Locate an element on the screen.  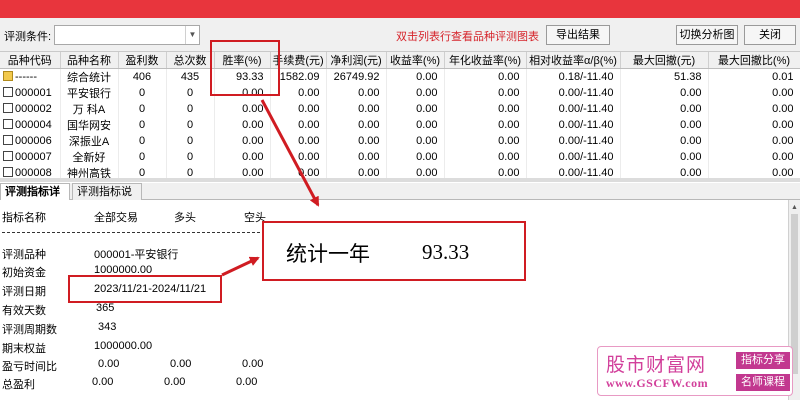
arrow-from-date is located at coordinates (240, 266).